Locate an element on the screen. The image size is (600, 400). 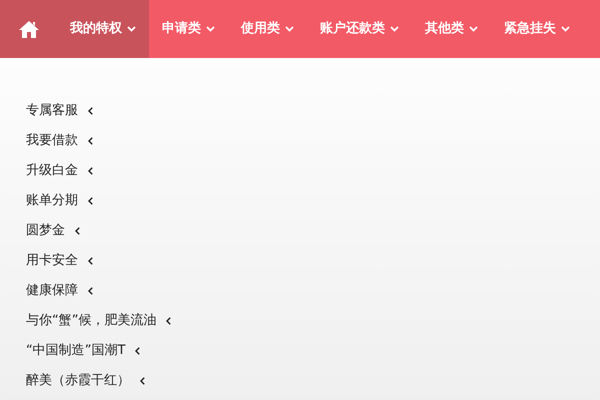
menu-link: “中国制造”国潮T is located at coordinates (83, 351).